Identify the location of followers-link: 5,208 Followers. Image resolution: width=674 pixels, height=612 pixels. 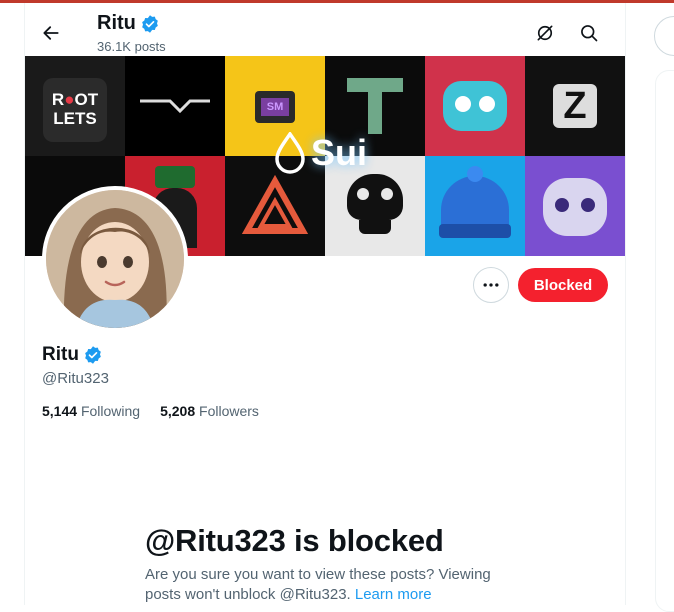
(209, 411).